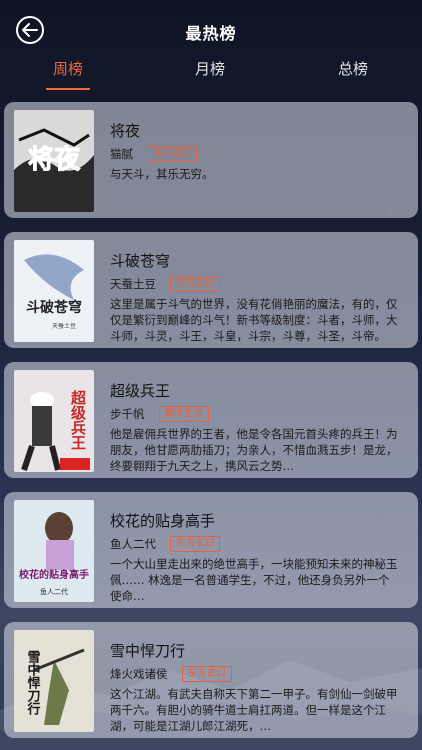  What do you see at coordinates (133, 544) in the screenshot?
I see `book-author: 鱼人二代` at bounding box center [133, 544].